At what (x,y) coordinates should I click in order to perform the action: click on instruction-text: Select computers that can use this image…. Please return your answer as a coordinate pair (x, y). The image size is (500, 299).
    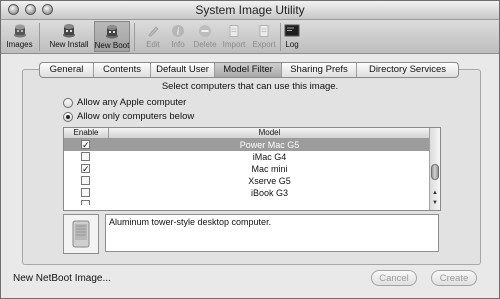
    Looking at the image, I should click on (250, 86).